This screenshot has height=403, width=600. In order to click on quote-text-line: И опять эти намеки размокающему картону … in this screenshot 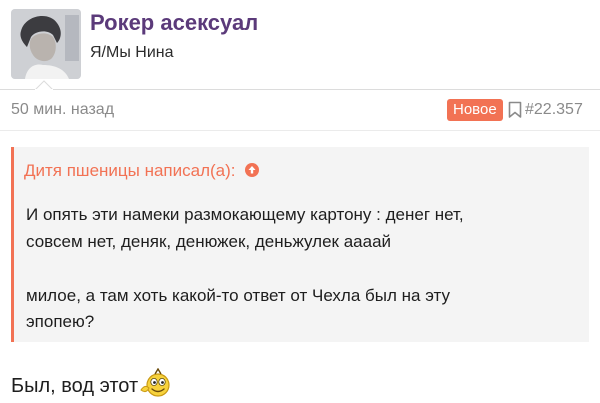, I will do `click(245, 214)`.